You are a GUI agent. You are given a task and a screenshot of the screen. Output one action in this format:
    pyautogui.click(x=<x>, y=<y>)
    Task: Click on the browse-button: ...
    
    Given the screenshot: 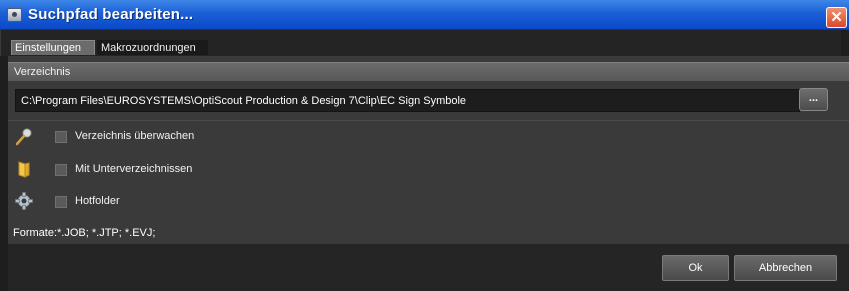 What is the action you would take?
    pyautogui.click(x=813, y=99)
    